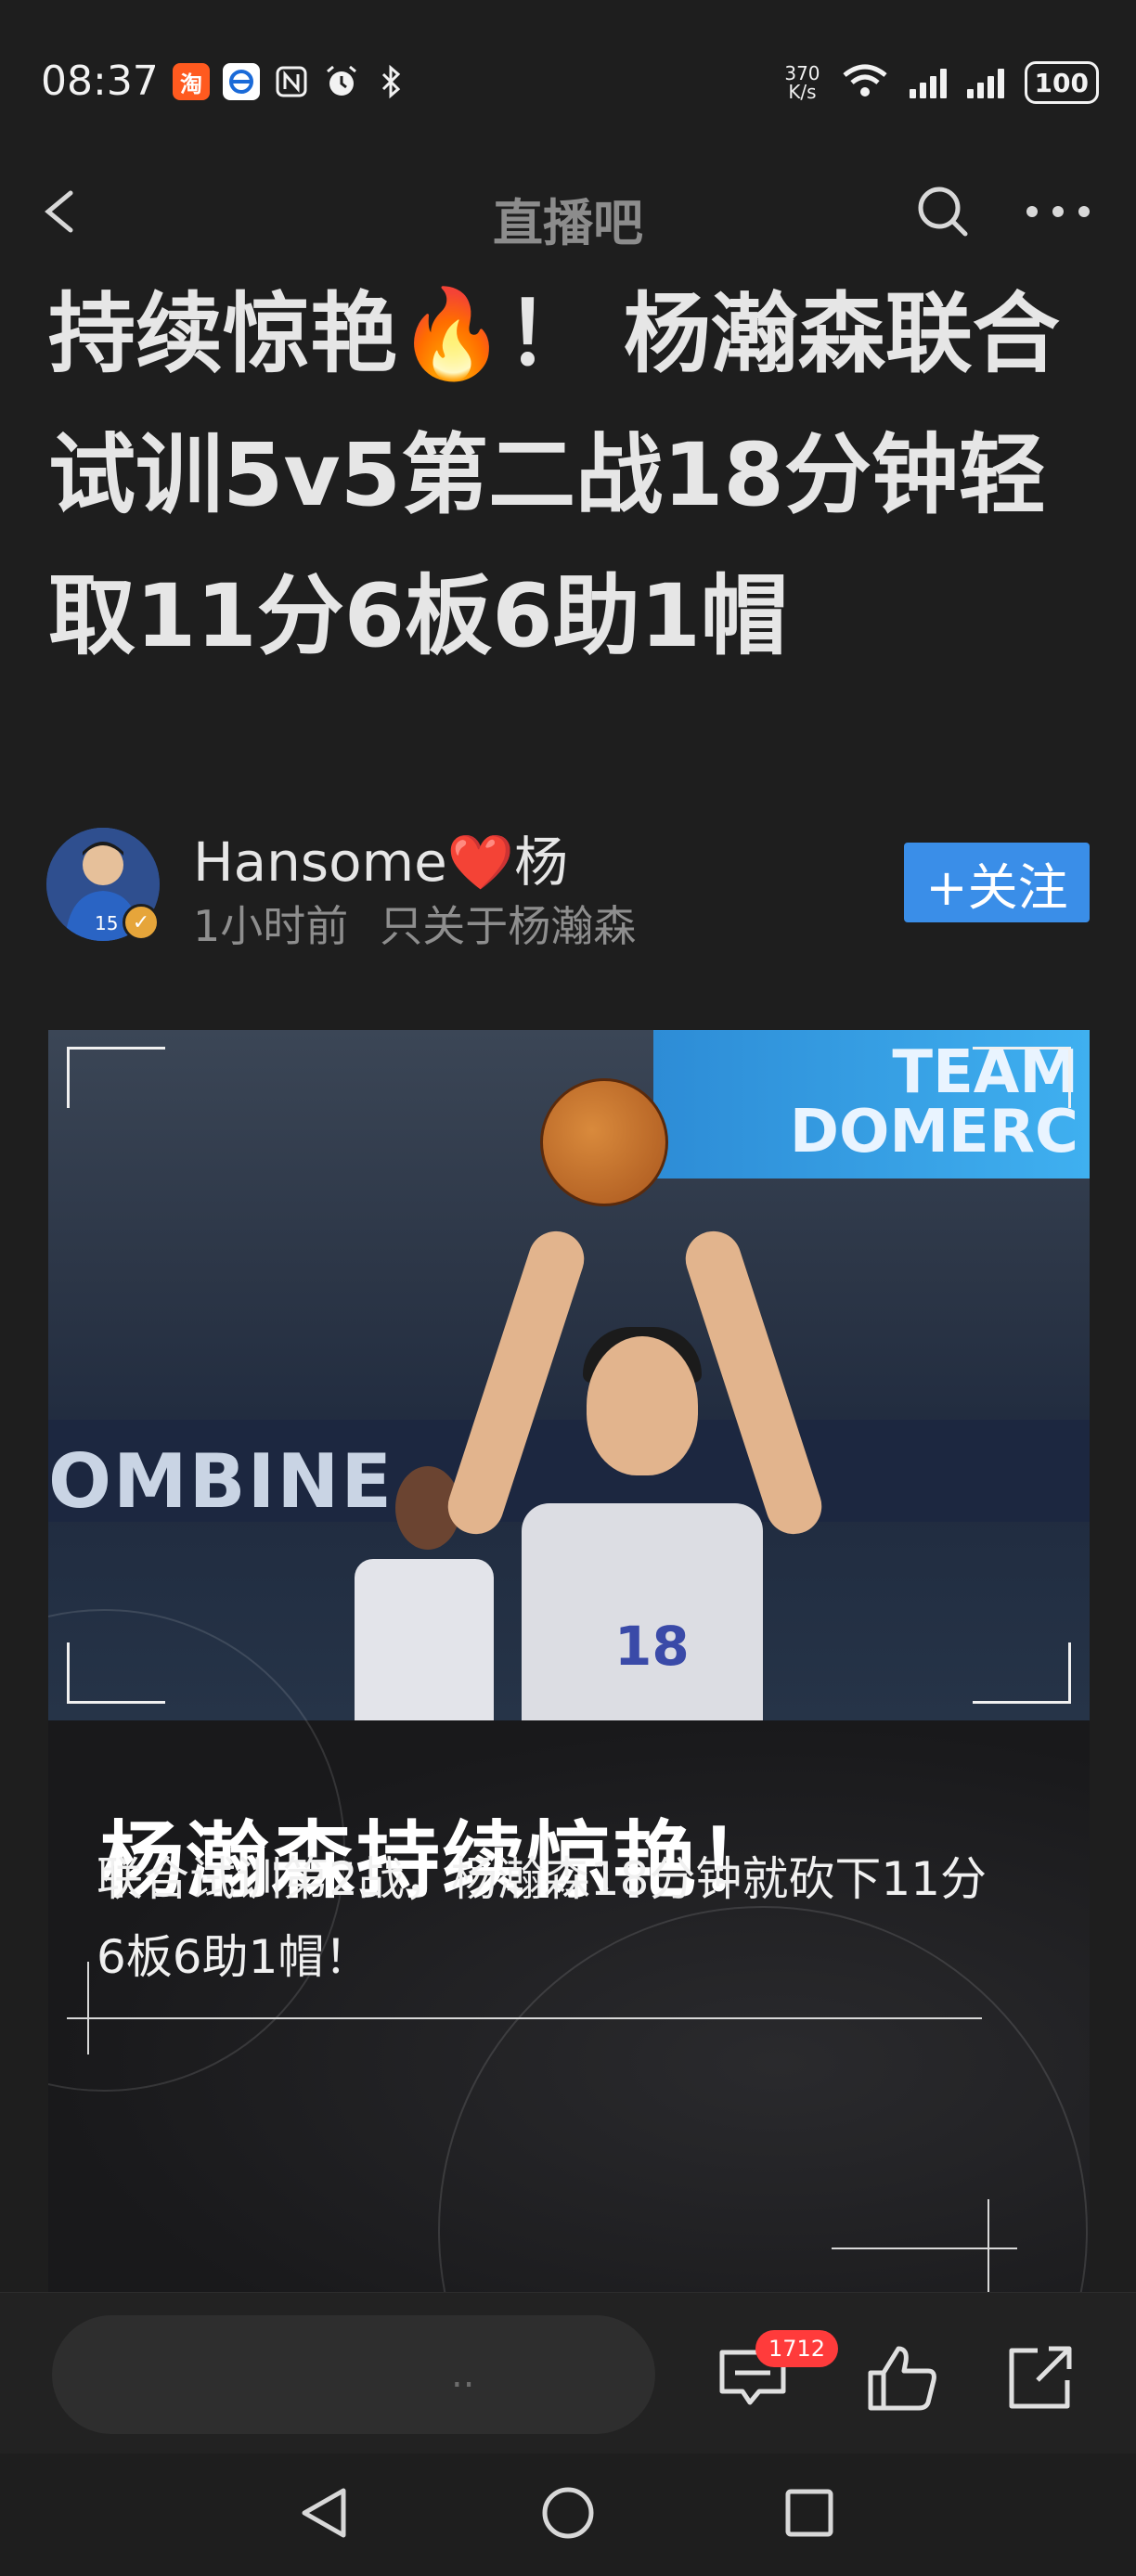 This screenshot has width=1136, height=2576. Describe the element at coordinates (1061, 83) in the screenshot. I see `battery-indicator: 100` at that location.